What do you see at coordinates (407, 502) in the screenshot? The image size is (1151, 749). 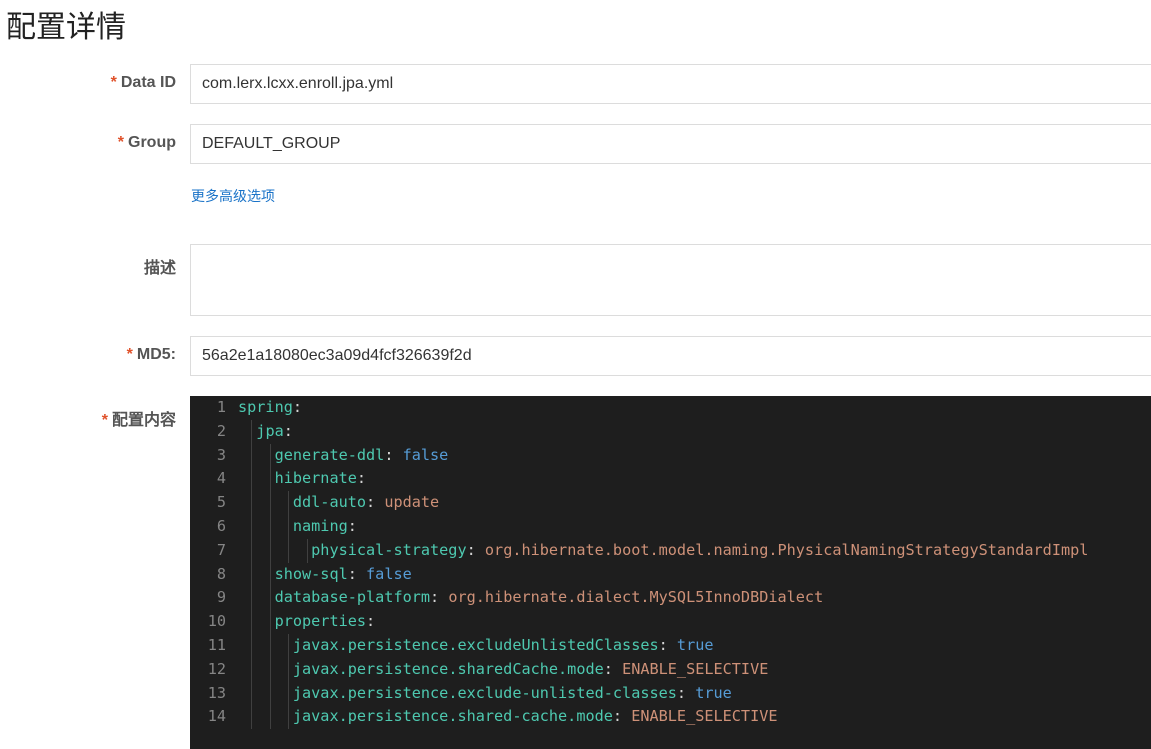 I see `yaml-value: update` at bounding box center [407, 502].